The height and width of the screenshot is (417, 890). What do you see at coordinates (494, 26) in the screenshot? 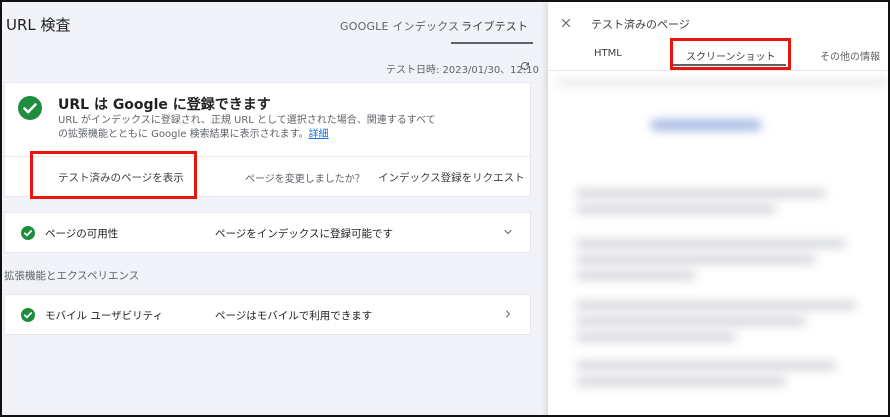
I see `tab-live-test: ライブテスト` at bounding box center [494, 26].